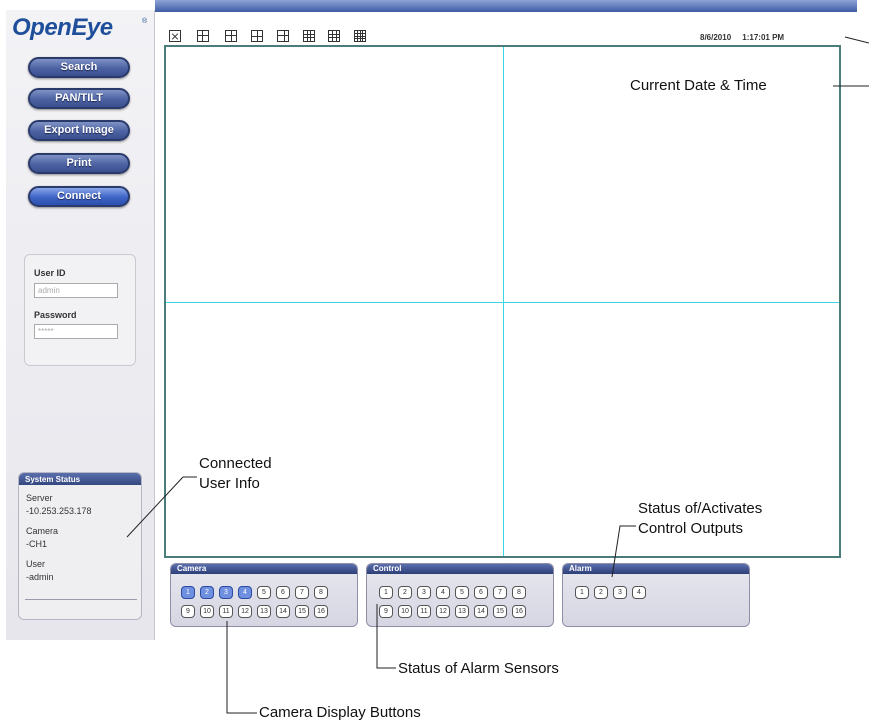  Describe the element at coordinates (309, 36) in the screenshot. I see `layout-9-icon` at that location.